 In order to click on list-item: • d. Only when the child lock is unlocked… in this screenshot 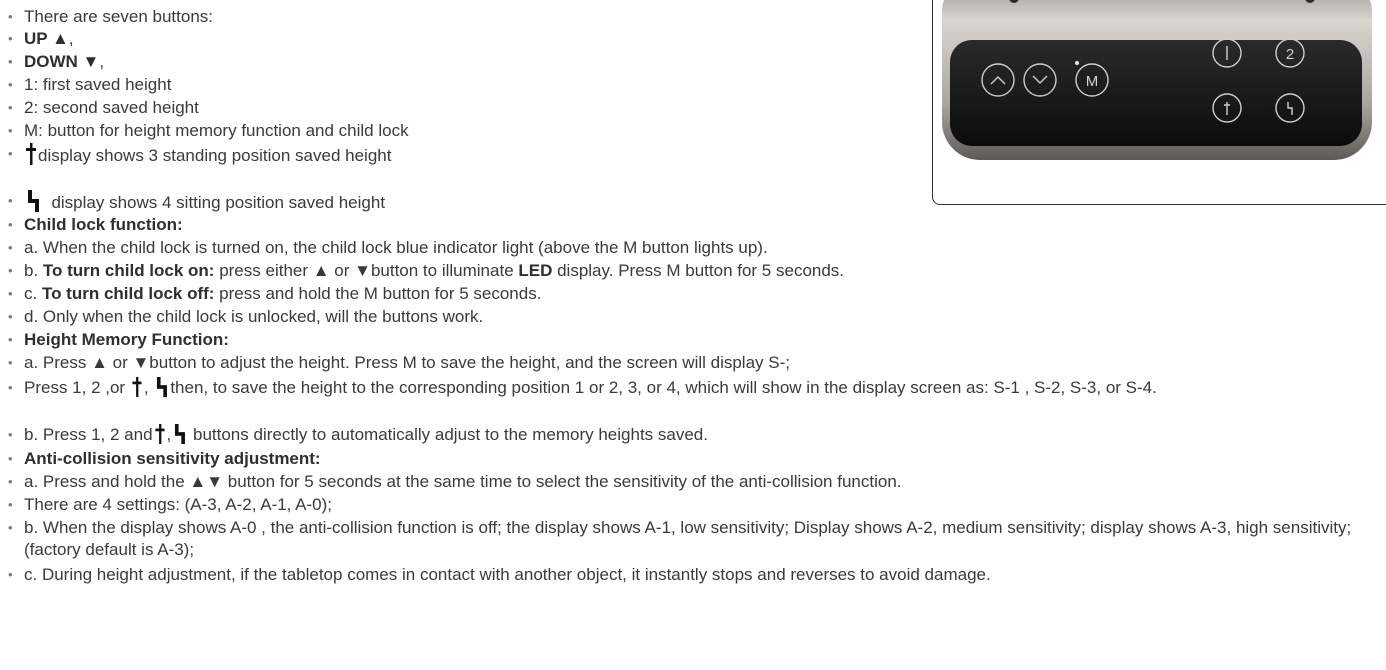, I will do `click(246, 316)`.